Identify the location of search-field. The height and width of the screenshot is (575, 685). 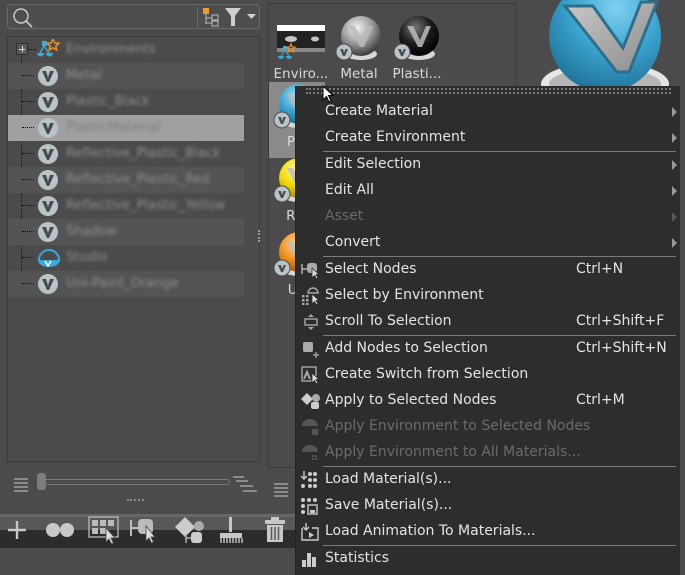
(133, 16).